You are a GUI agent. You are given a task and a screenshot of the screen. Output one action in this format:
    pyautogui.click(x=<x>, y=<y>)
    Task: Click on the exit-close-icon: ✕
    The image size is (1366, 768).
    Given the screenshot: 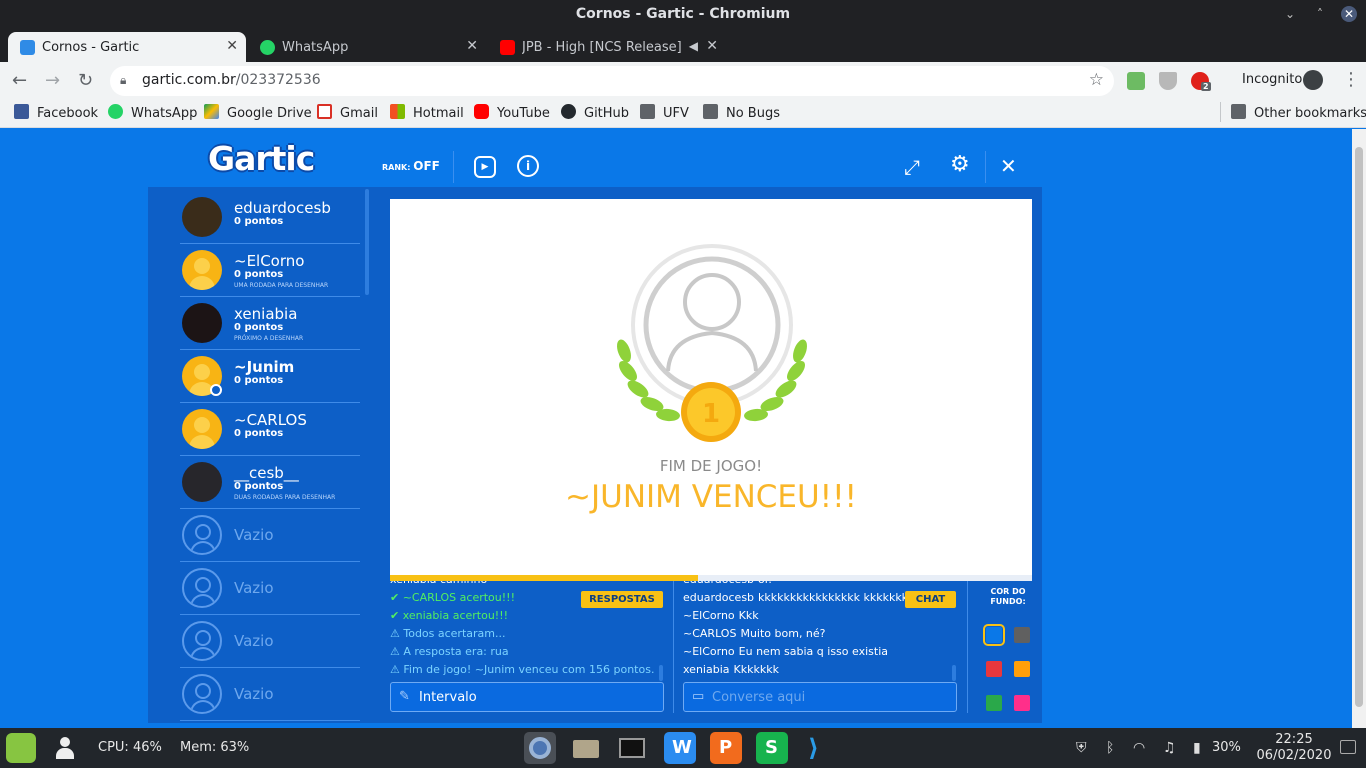 What is the action you would take?
    pyautogui.click(x=1008, y=166)
    